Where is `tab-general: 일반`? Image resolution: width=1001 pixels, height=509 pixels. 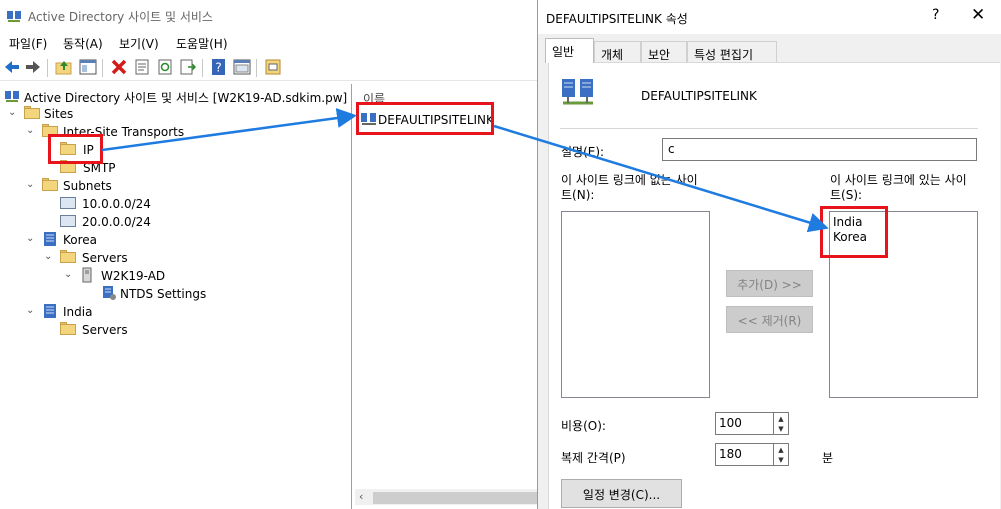 tab-general: 일반 is located at coordinates (569, 50).